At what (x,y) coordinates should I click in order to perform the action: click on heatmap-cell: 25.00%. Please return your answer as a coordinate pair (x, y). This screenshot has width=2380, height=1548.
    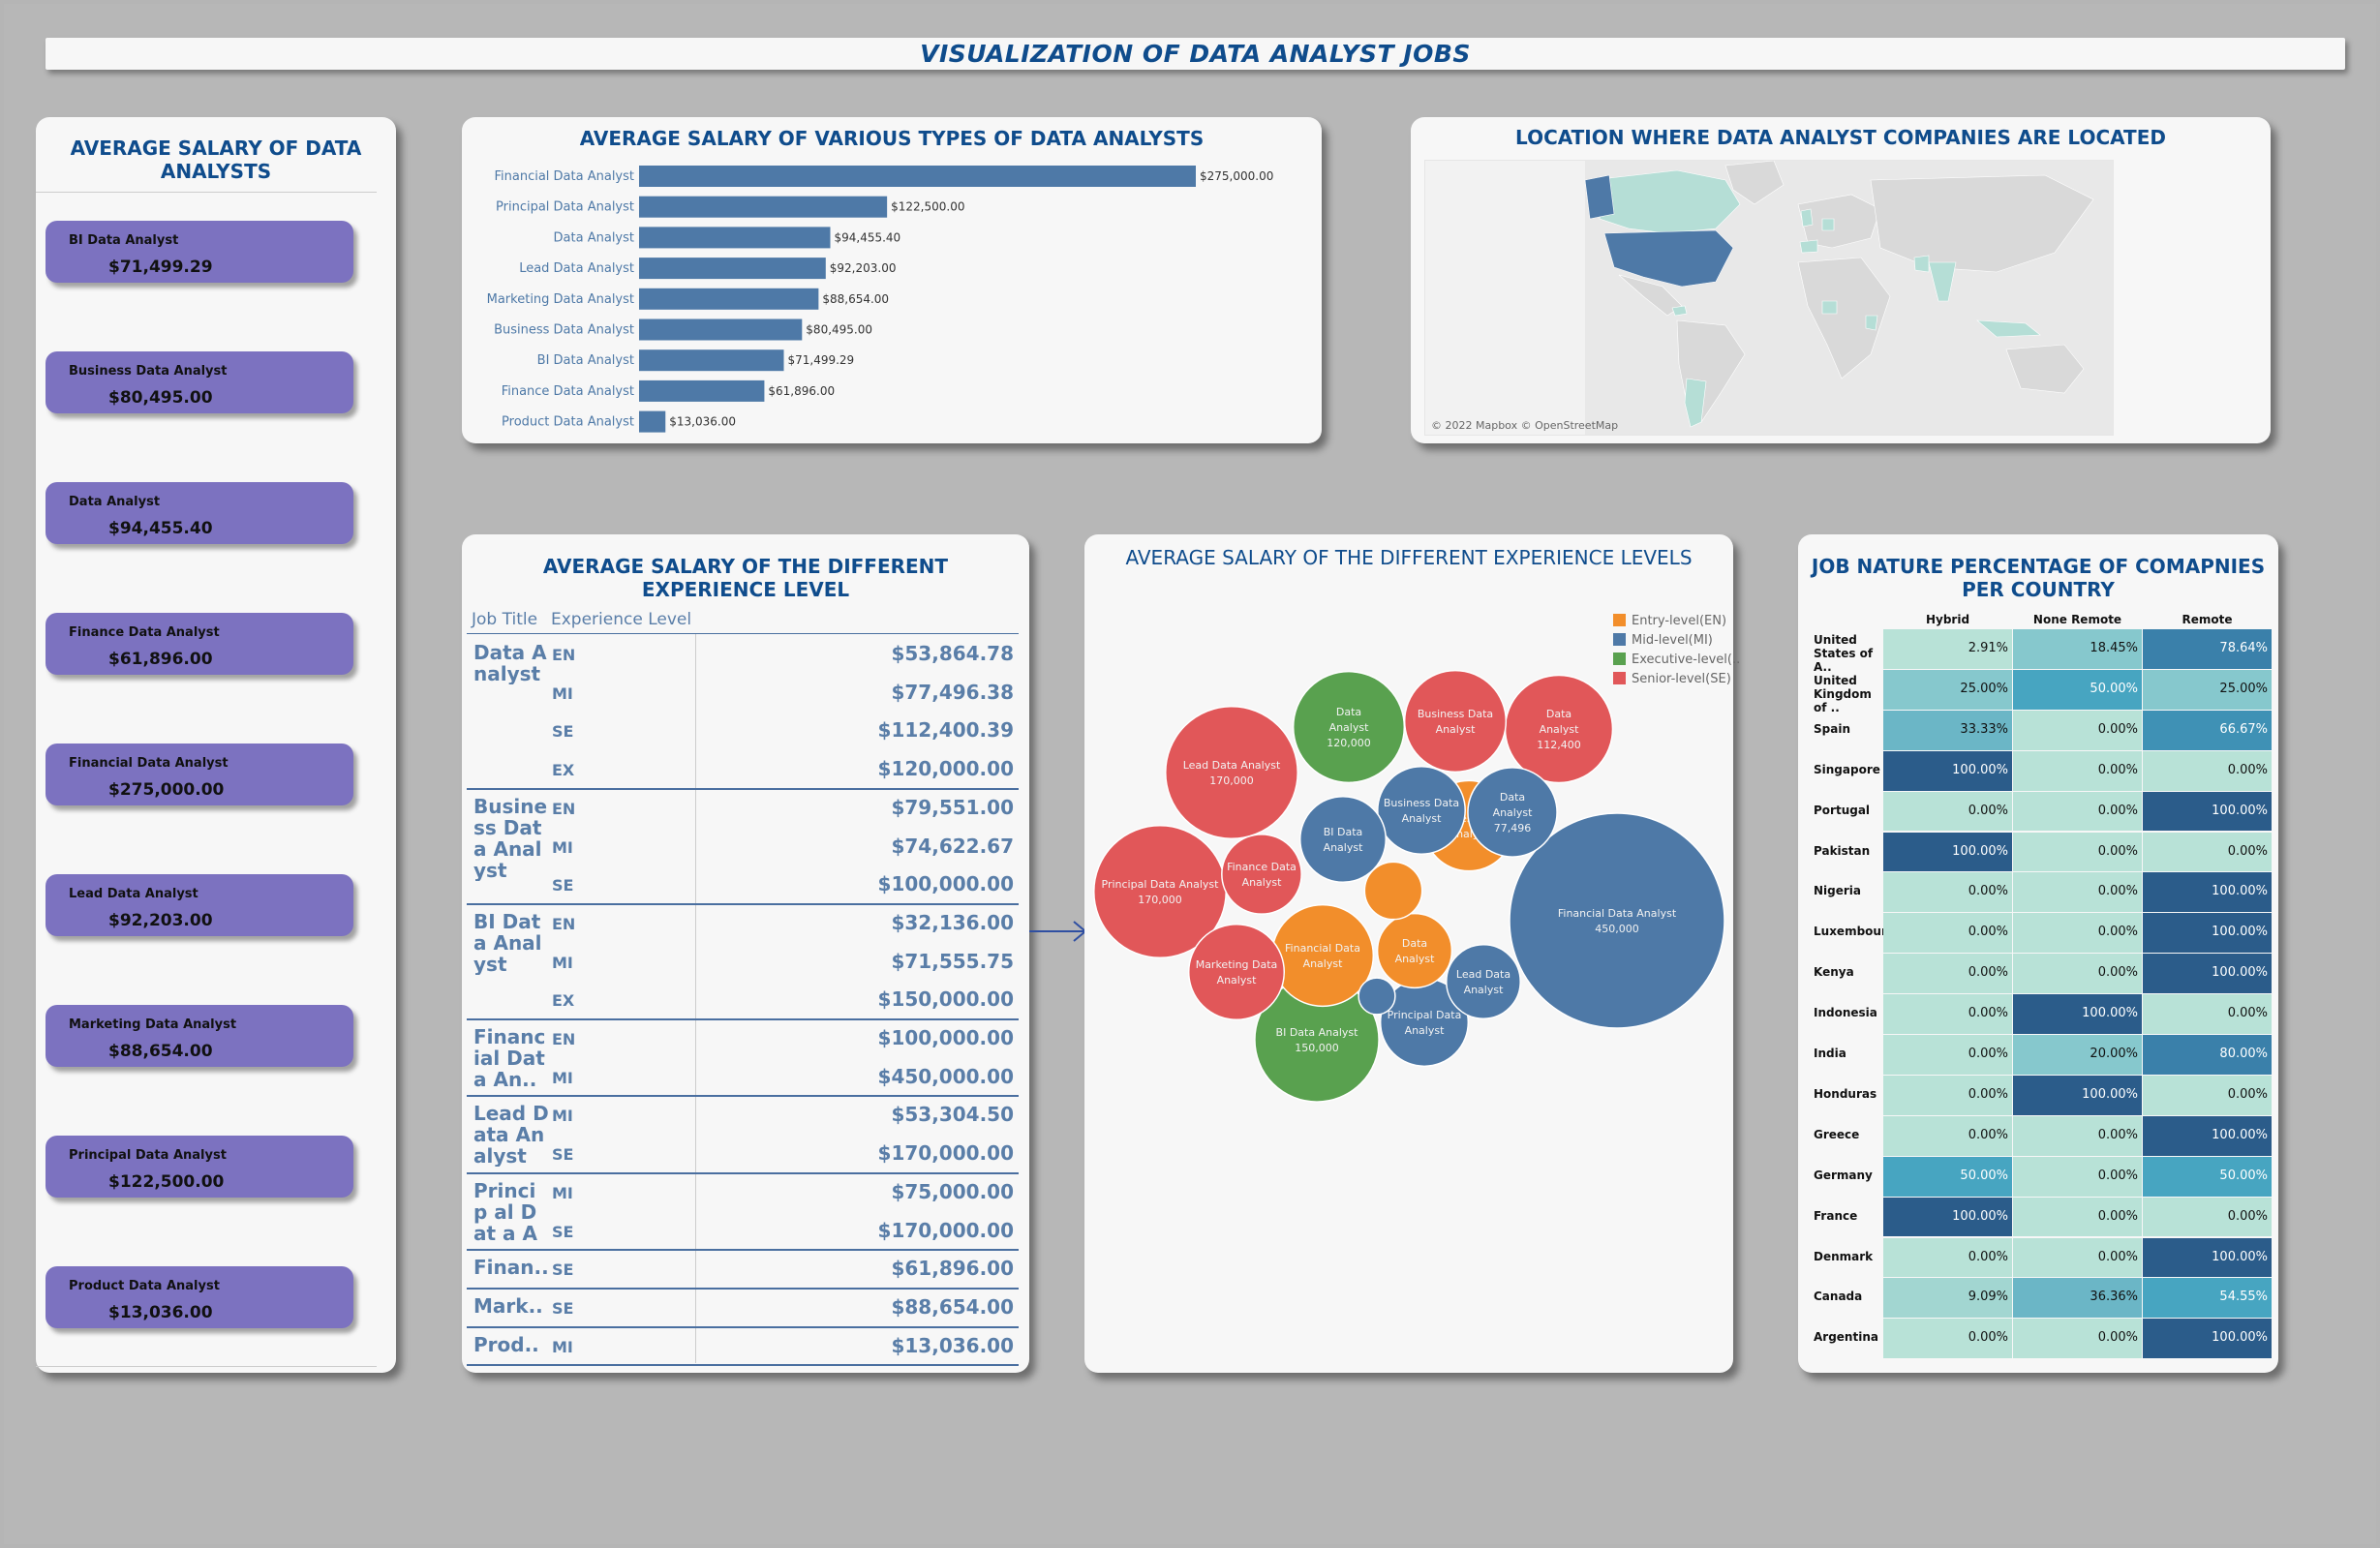
    Looking at the image, I should click on (1948, 689).